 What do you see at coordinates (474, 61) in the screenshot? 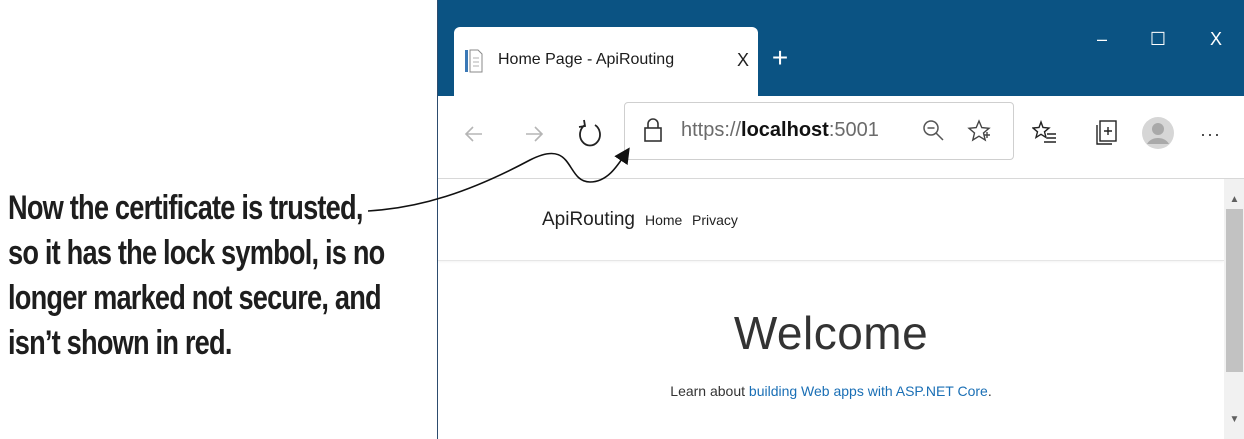
I see `document-icon` at bounding box center [474, 61].